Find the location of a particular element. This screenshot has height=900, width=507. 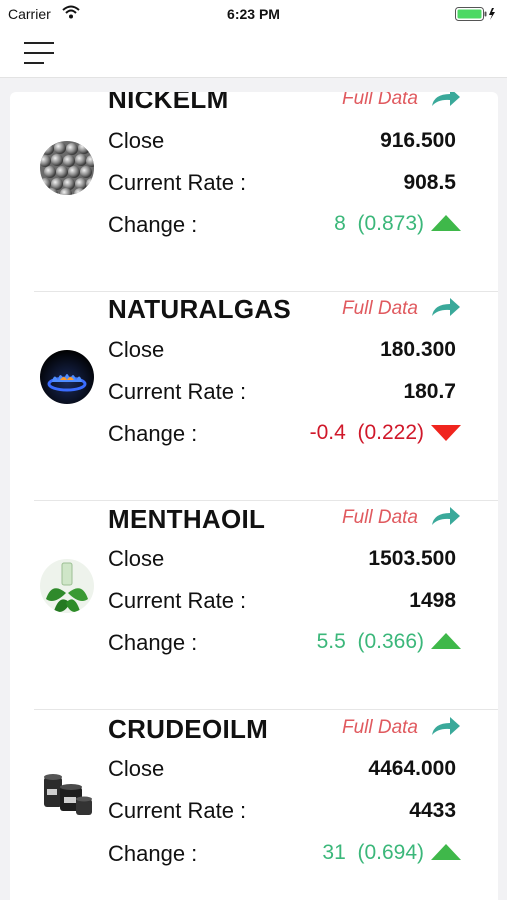

change-value: 31 (0.694) is located at coordinates (373, 852).